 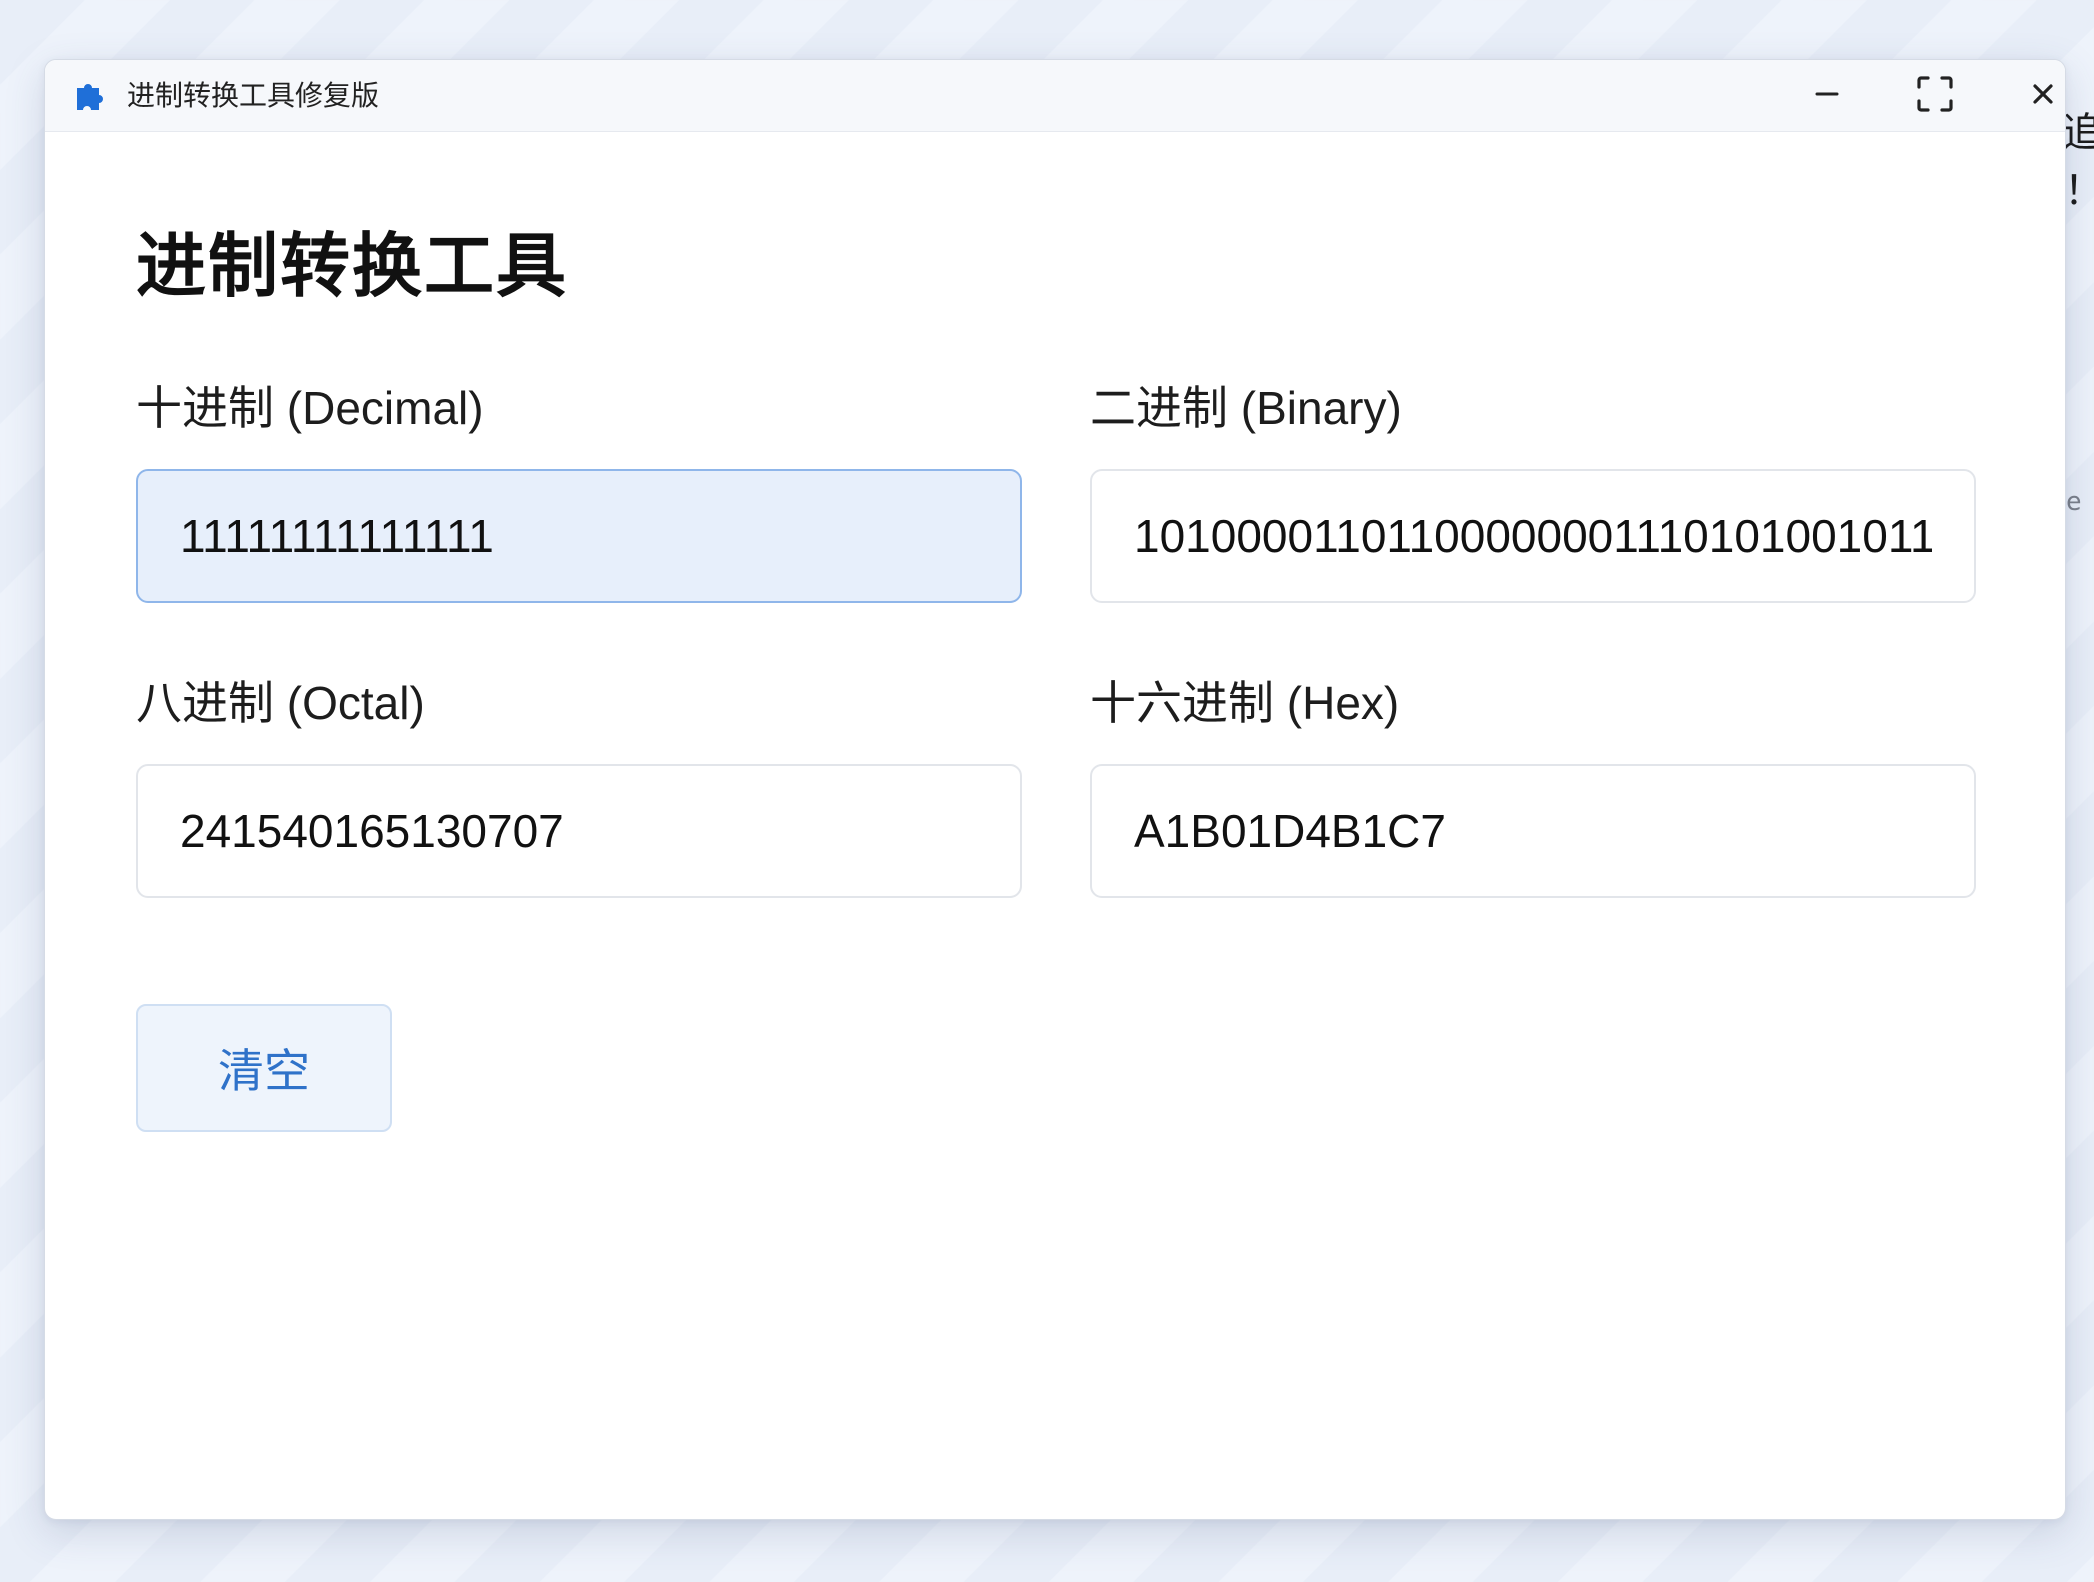 What do you see at coordinates (2080, 502) in the screenshot?
I see `background-text-fragment: e l` at bounding box center [2080, 502].